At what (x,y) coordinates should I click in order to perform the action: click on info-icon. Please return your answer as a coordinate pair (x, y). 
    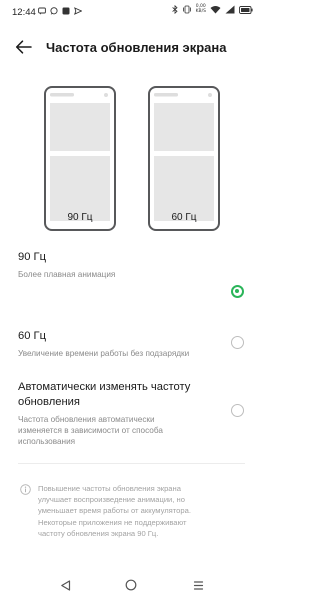
    Looking at the image, I should click on (25, 489).